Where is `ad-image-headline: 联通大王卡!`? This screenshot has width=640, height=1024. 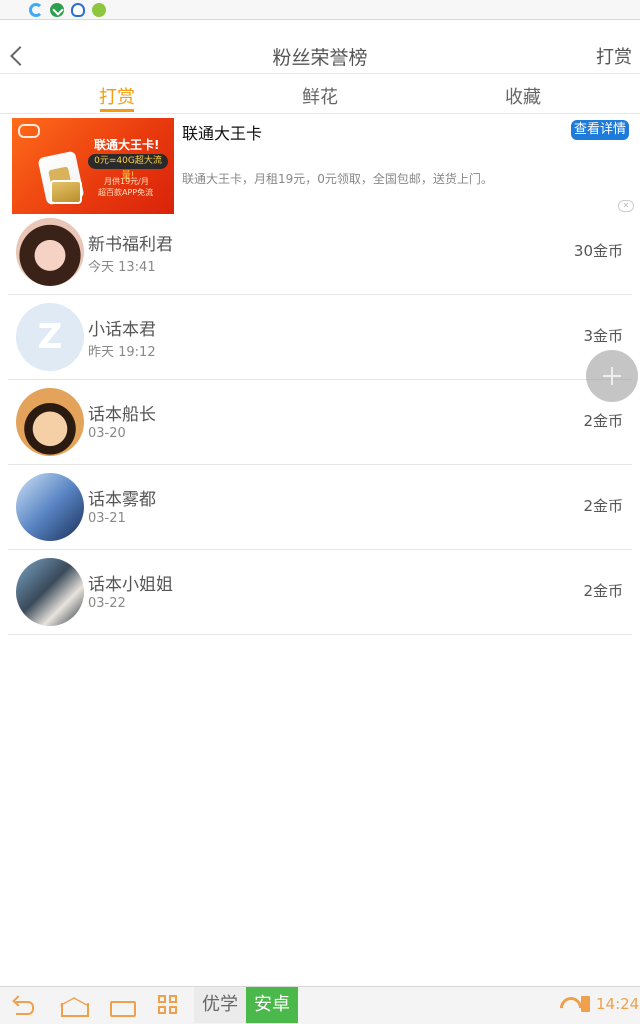
ad-image-headline: 联通大王卡! is located at coordinates (127, 145).